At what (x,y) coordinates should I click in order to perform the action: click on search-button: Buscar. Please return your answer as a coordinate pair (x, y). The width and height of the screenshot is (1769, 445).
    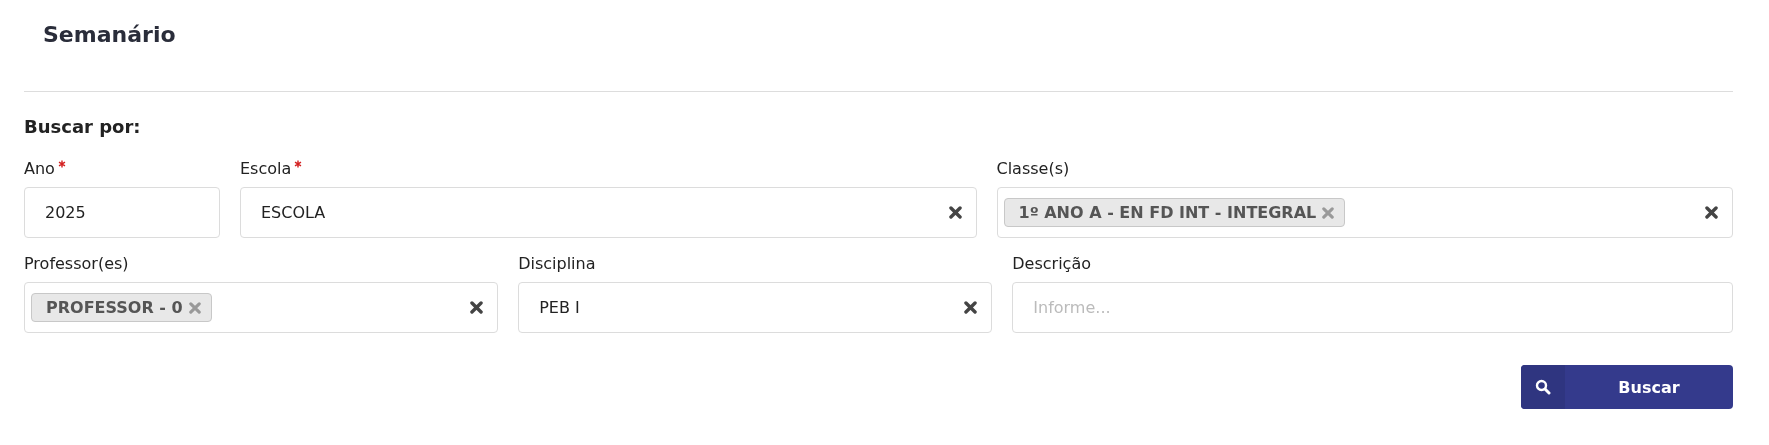
    Looking at the image, I should click on (1627, 387).